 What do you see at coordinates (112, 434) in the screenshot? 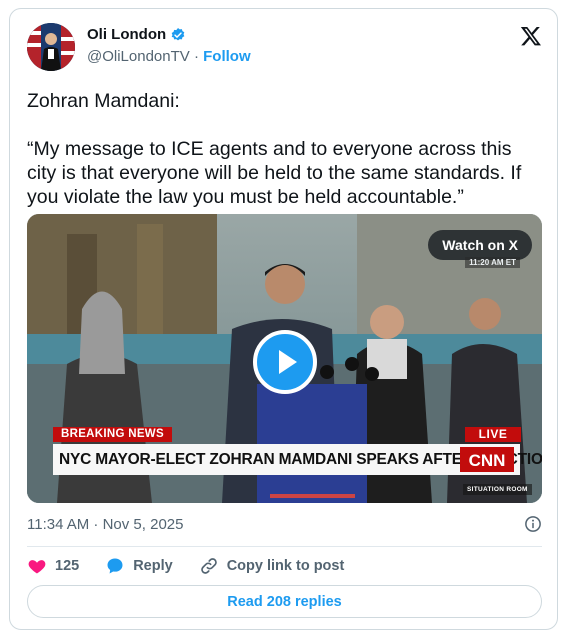
I see `breaking-news-label: BREAKING NEWS` at bounding box center [112, 434].